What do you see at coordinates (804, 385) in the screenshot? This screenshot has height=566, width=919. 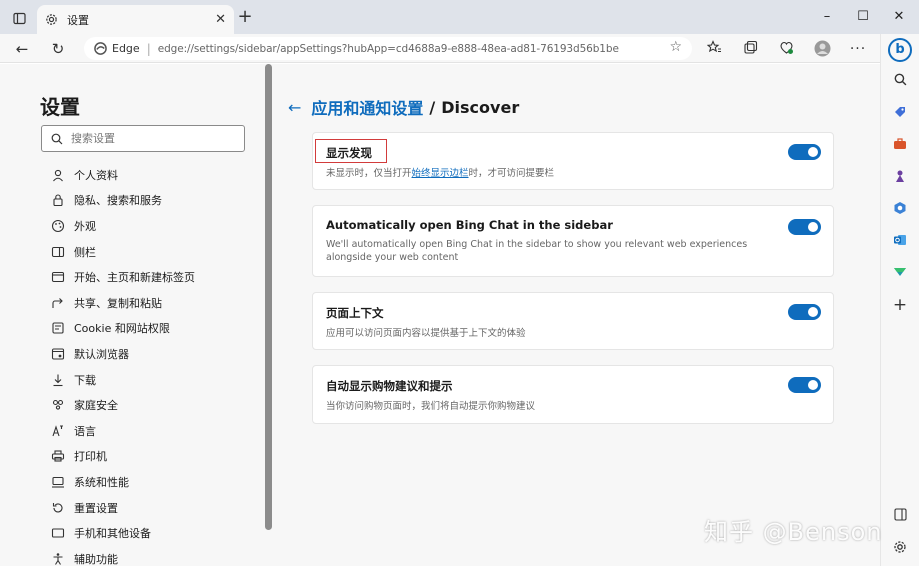 I see `shopping-toggle` at bounding box center [804, 385].